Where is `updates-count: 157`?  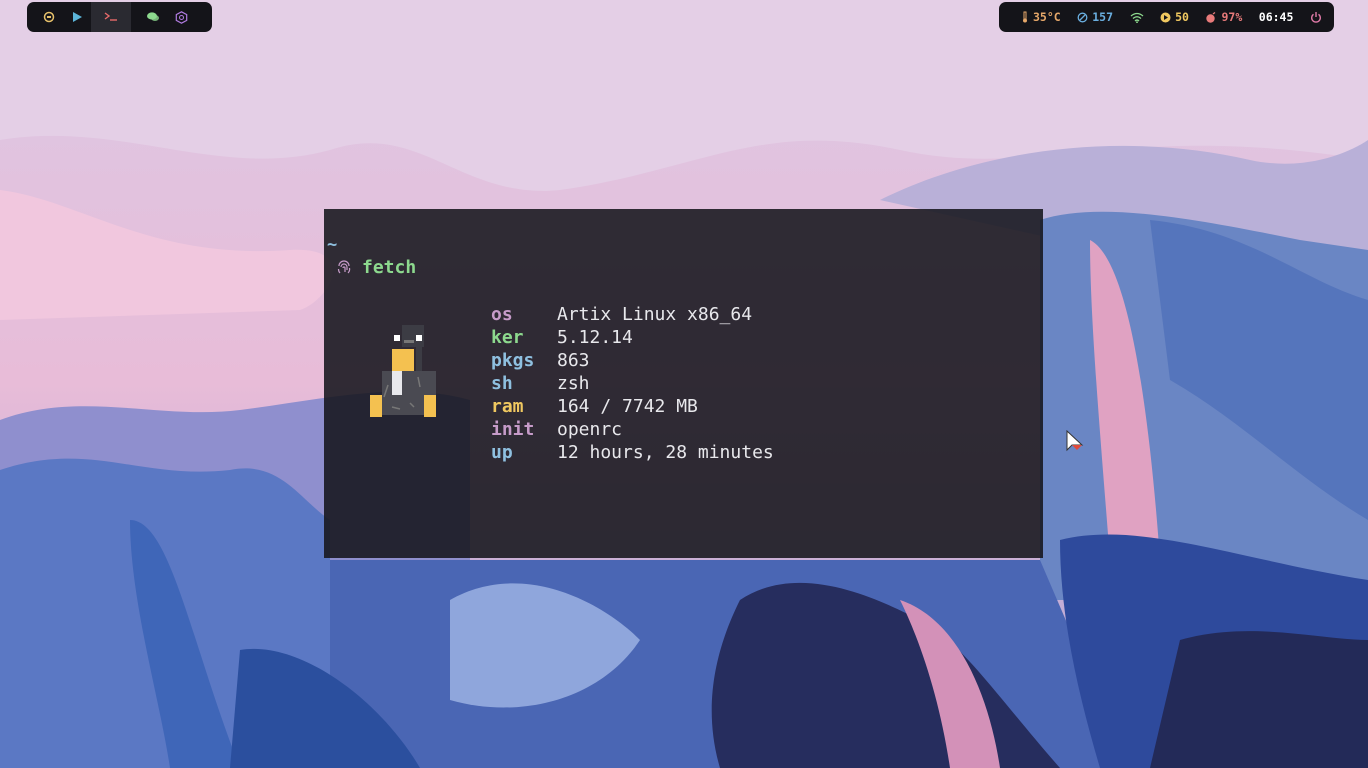 updates-count: 157 is located at coordinates (1103, 17).